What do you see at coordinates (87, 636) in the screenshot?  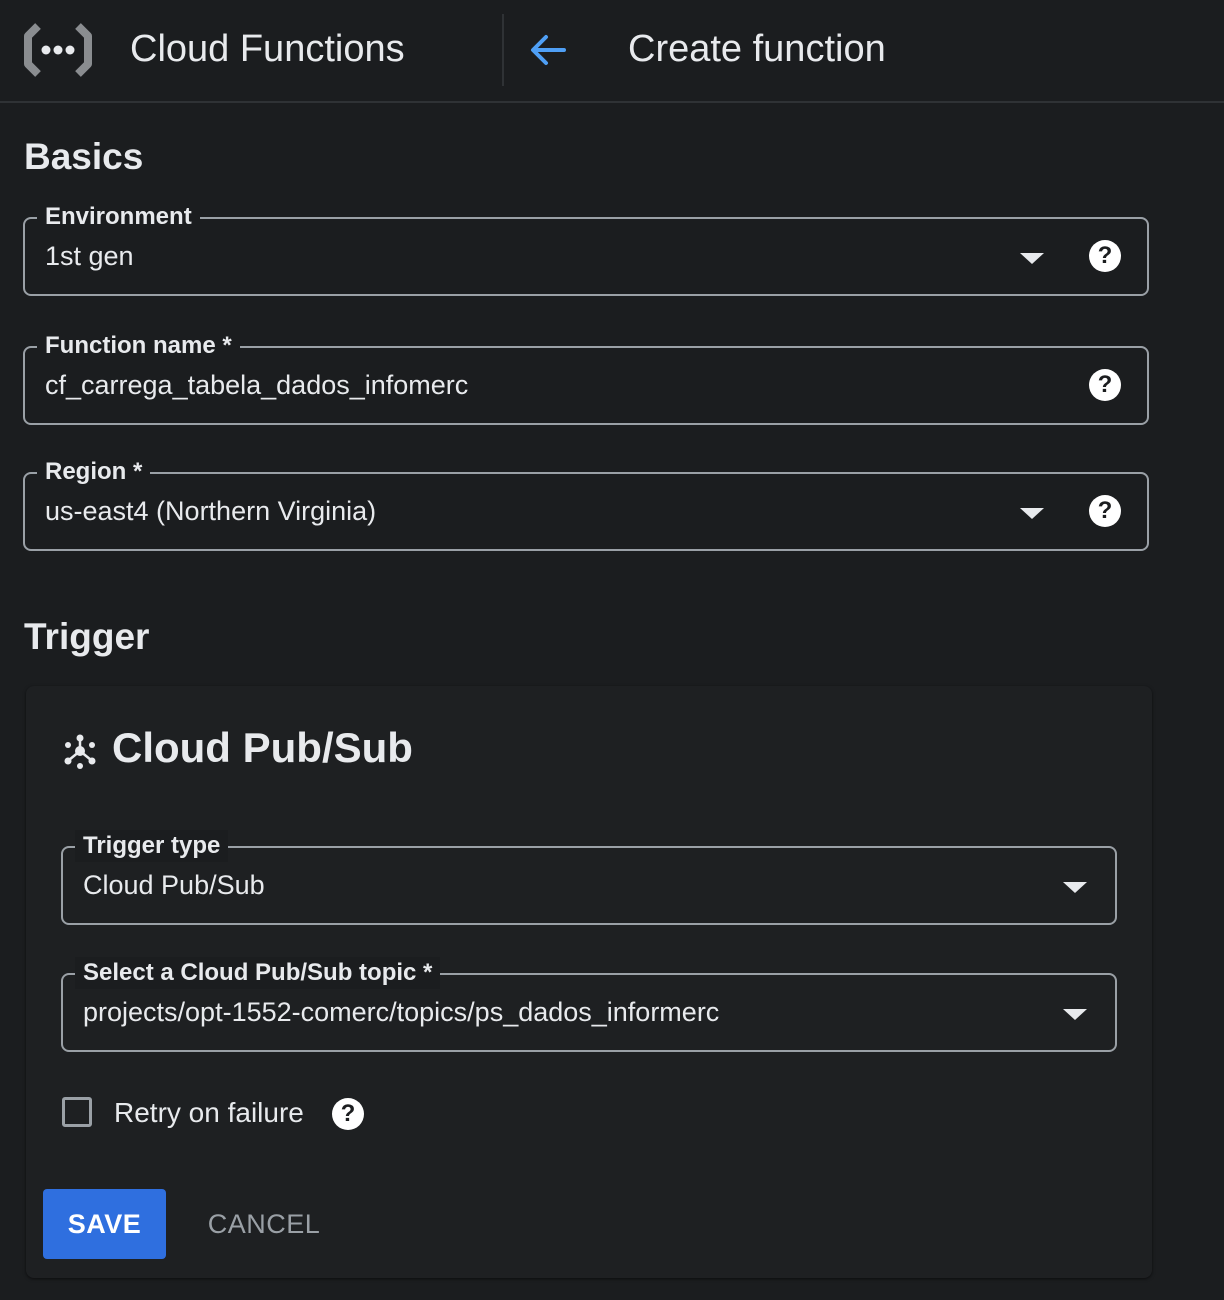 I see `trigger-heading: Trigger` at bounding box center [87, 636].